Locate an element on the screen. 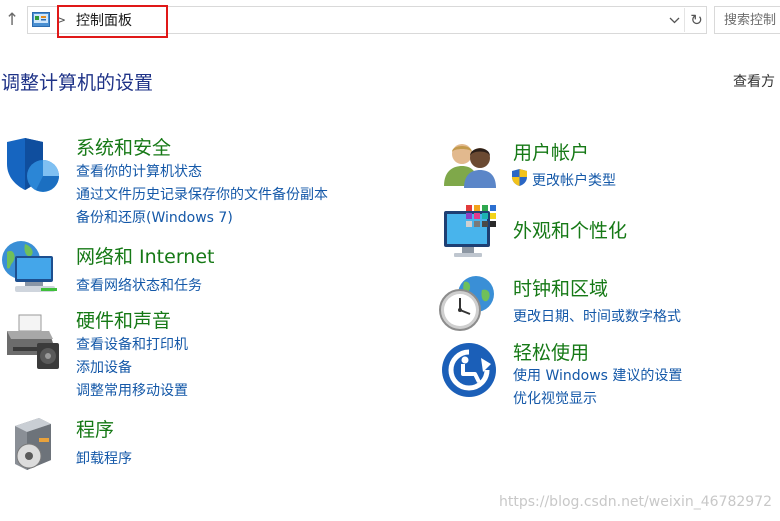  shield-icon is located at coordinates (33, 165).